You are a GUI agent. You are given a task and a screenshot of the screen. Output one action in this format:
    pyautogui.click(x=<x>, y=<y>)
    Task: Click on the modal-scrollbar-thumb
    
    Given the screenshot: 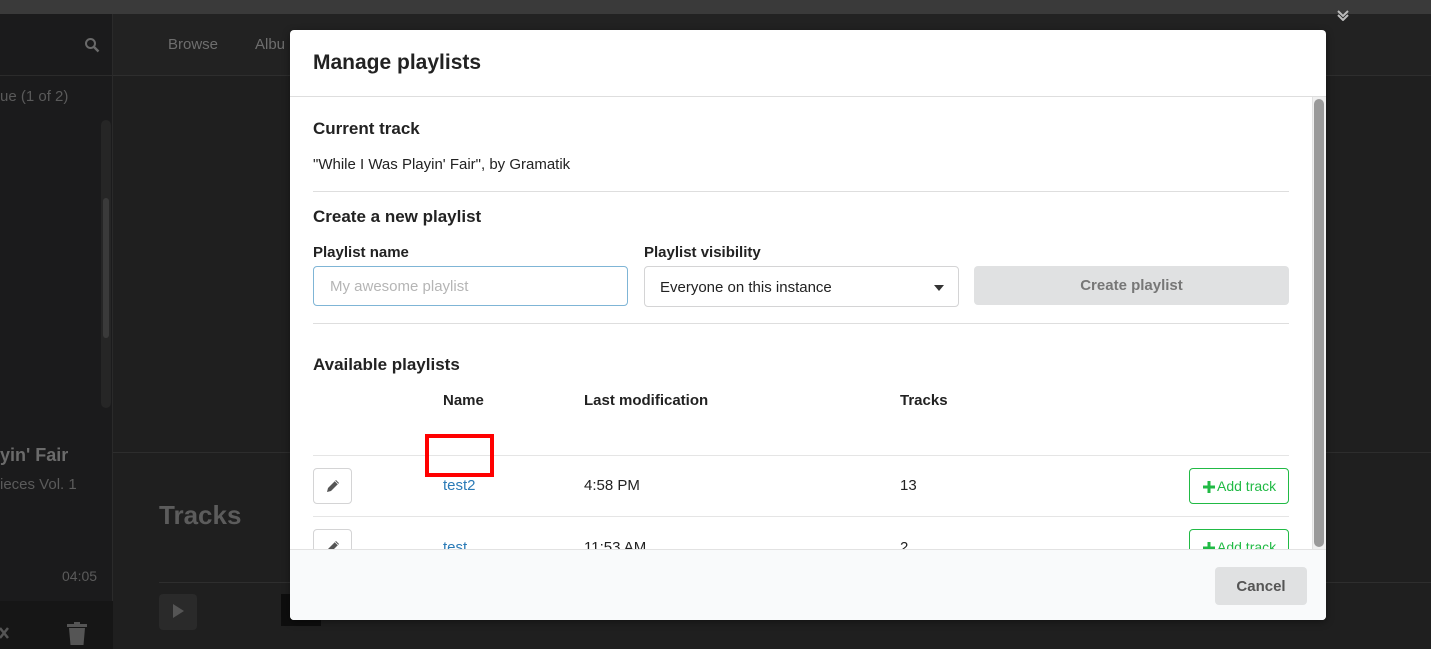 What is the action you would take?
    pyautogui.click(x=1319, y=323)
    